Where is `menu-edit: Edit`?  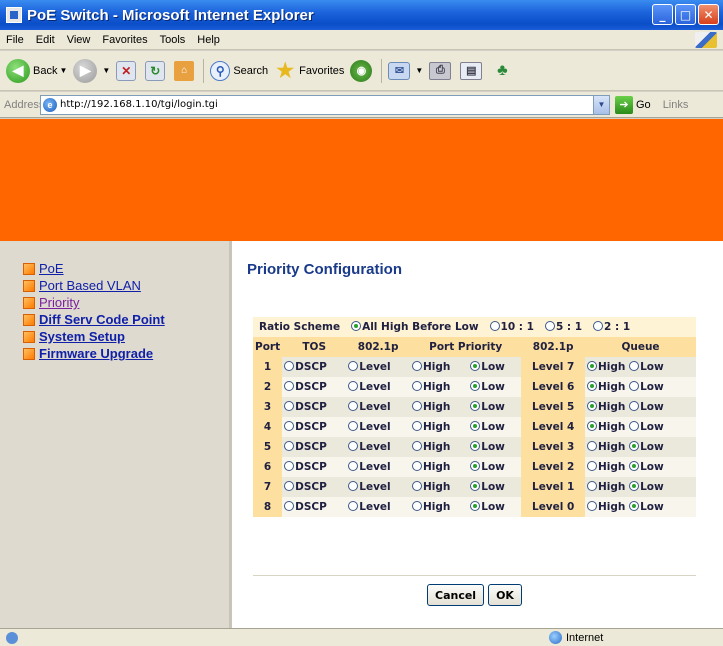 menu-edit: Edit is located at coordinates (45, 40).